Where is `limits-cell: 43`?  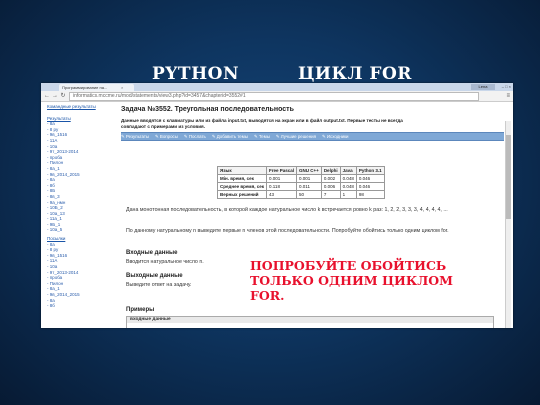
limits-cell: 43 is located at coordinates (282, 194).